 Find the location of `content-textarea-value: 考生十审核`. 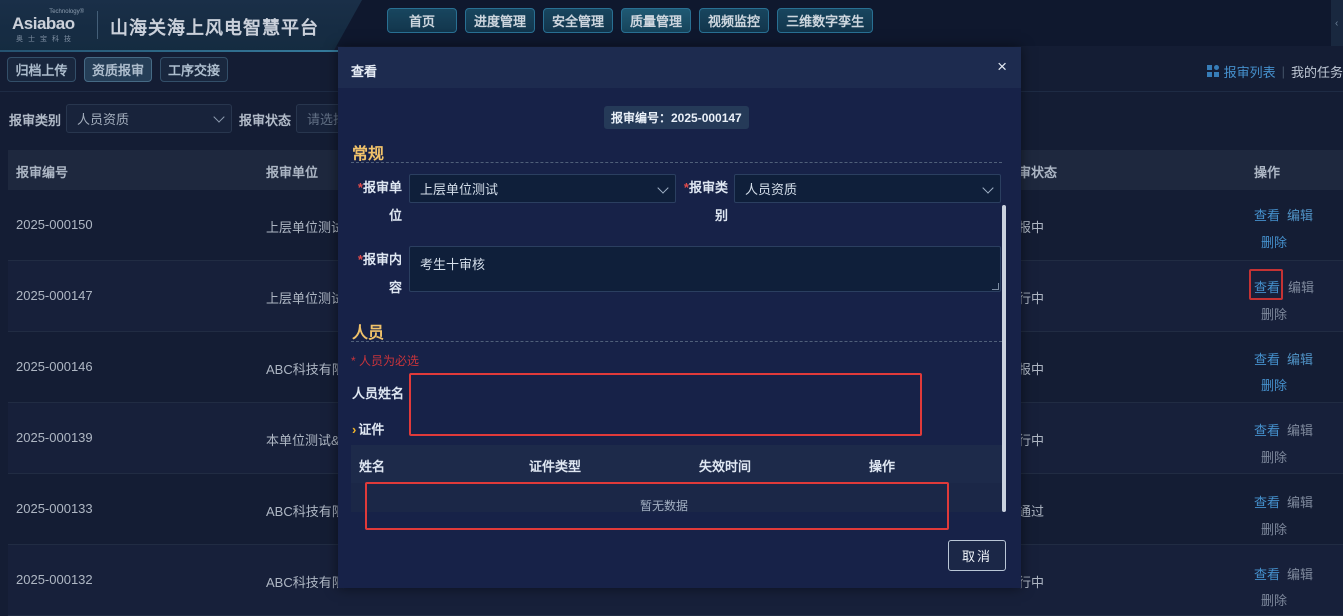

content-textarea-value: 考生十审核 is located at coordinates (453, 264).